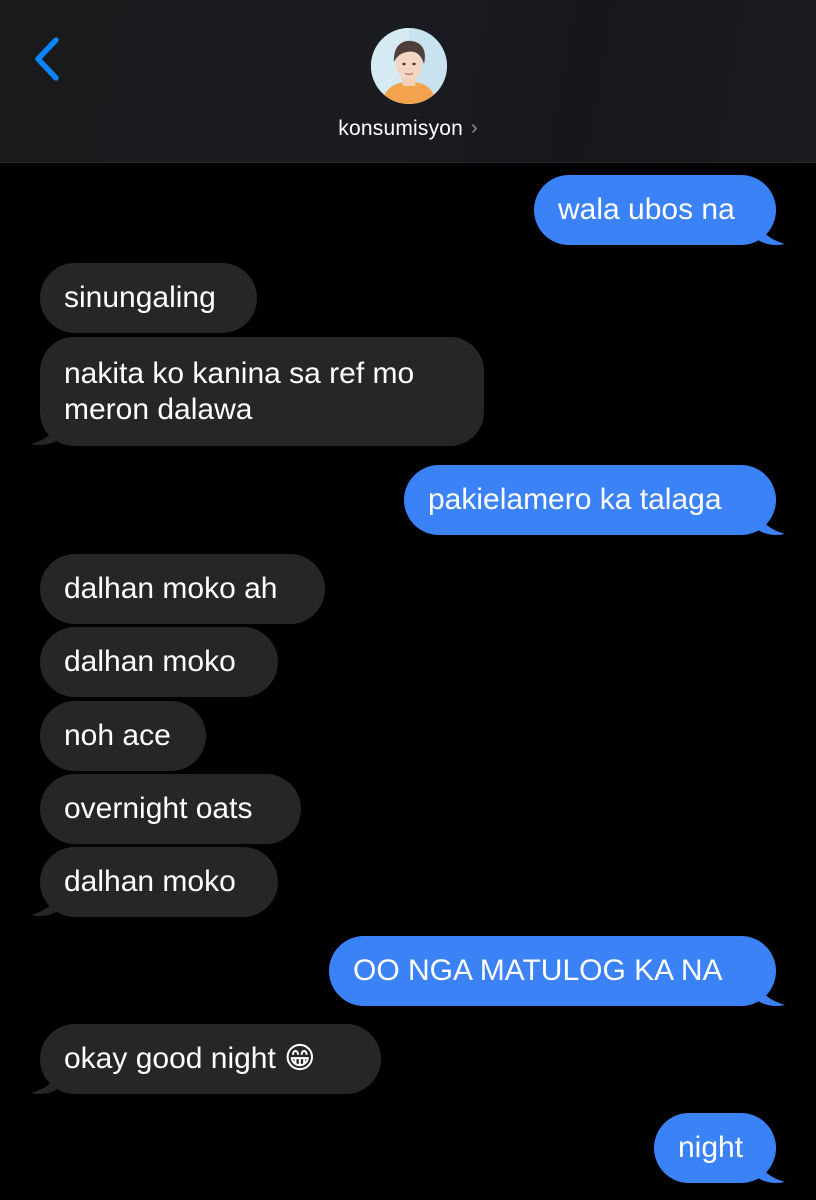 The width and height of the screenshot is (816, 1200). Describe the element at coordinates (158, 409) in the screenshot. I see `message-text-line: meron dalawa` at that location.